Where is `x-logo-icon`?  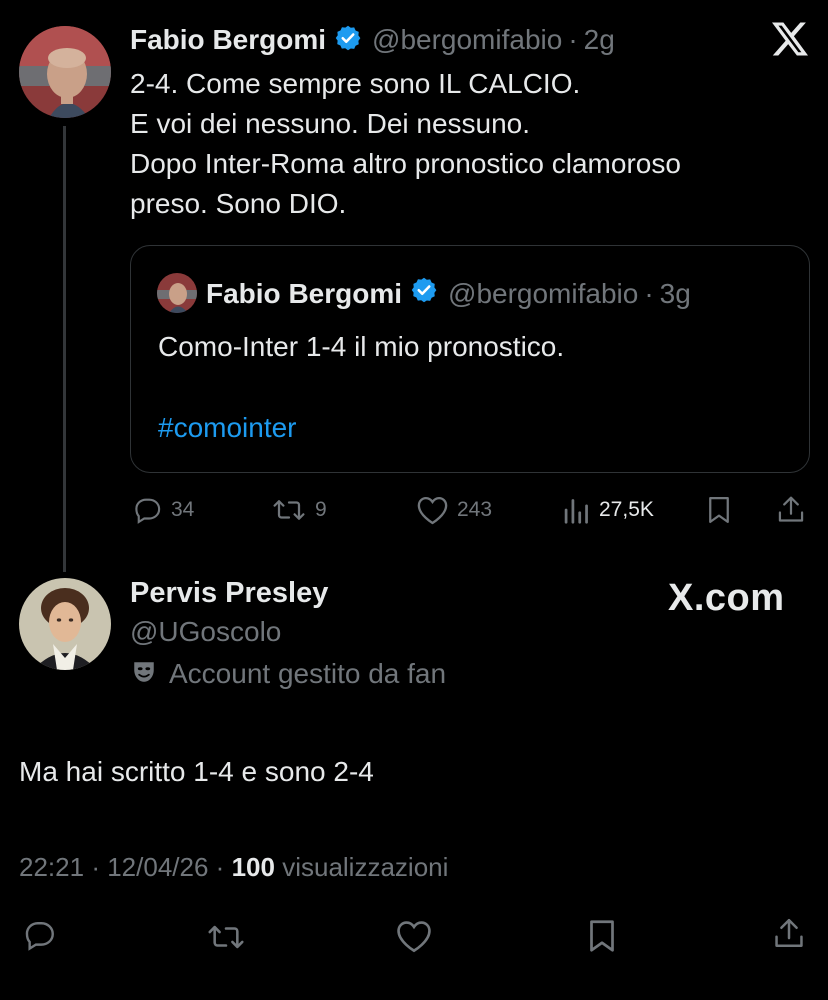
x-logo-icon is located at coordinates (790, 41).